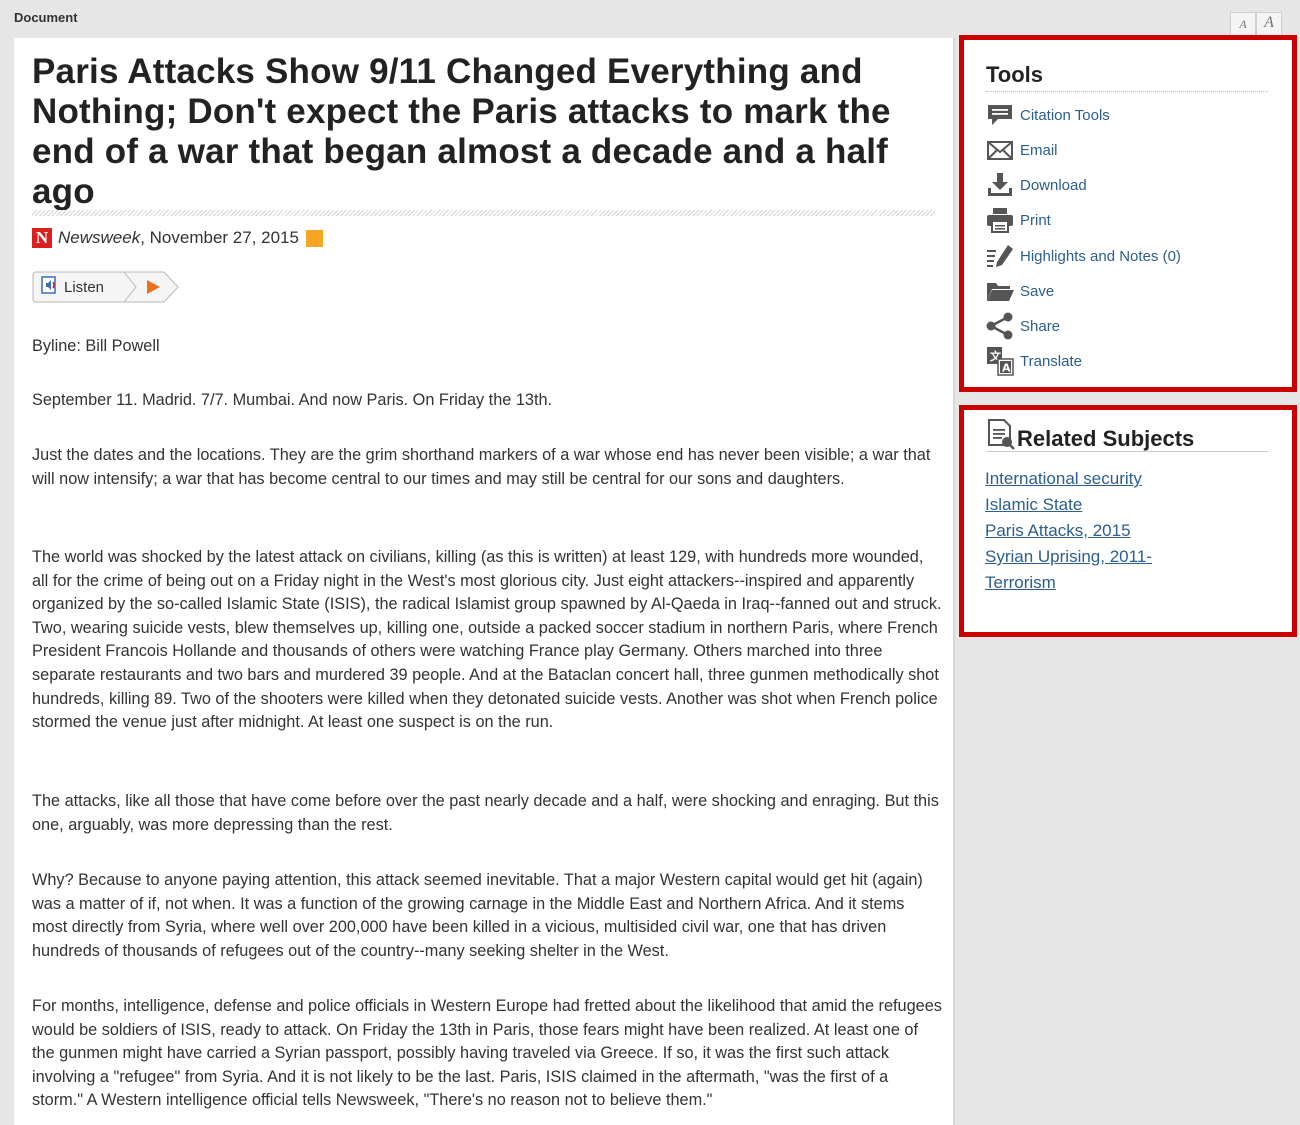 This screenshot has width=1300, height=1125. I want to click on share-icon, so click(1001, 326).